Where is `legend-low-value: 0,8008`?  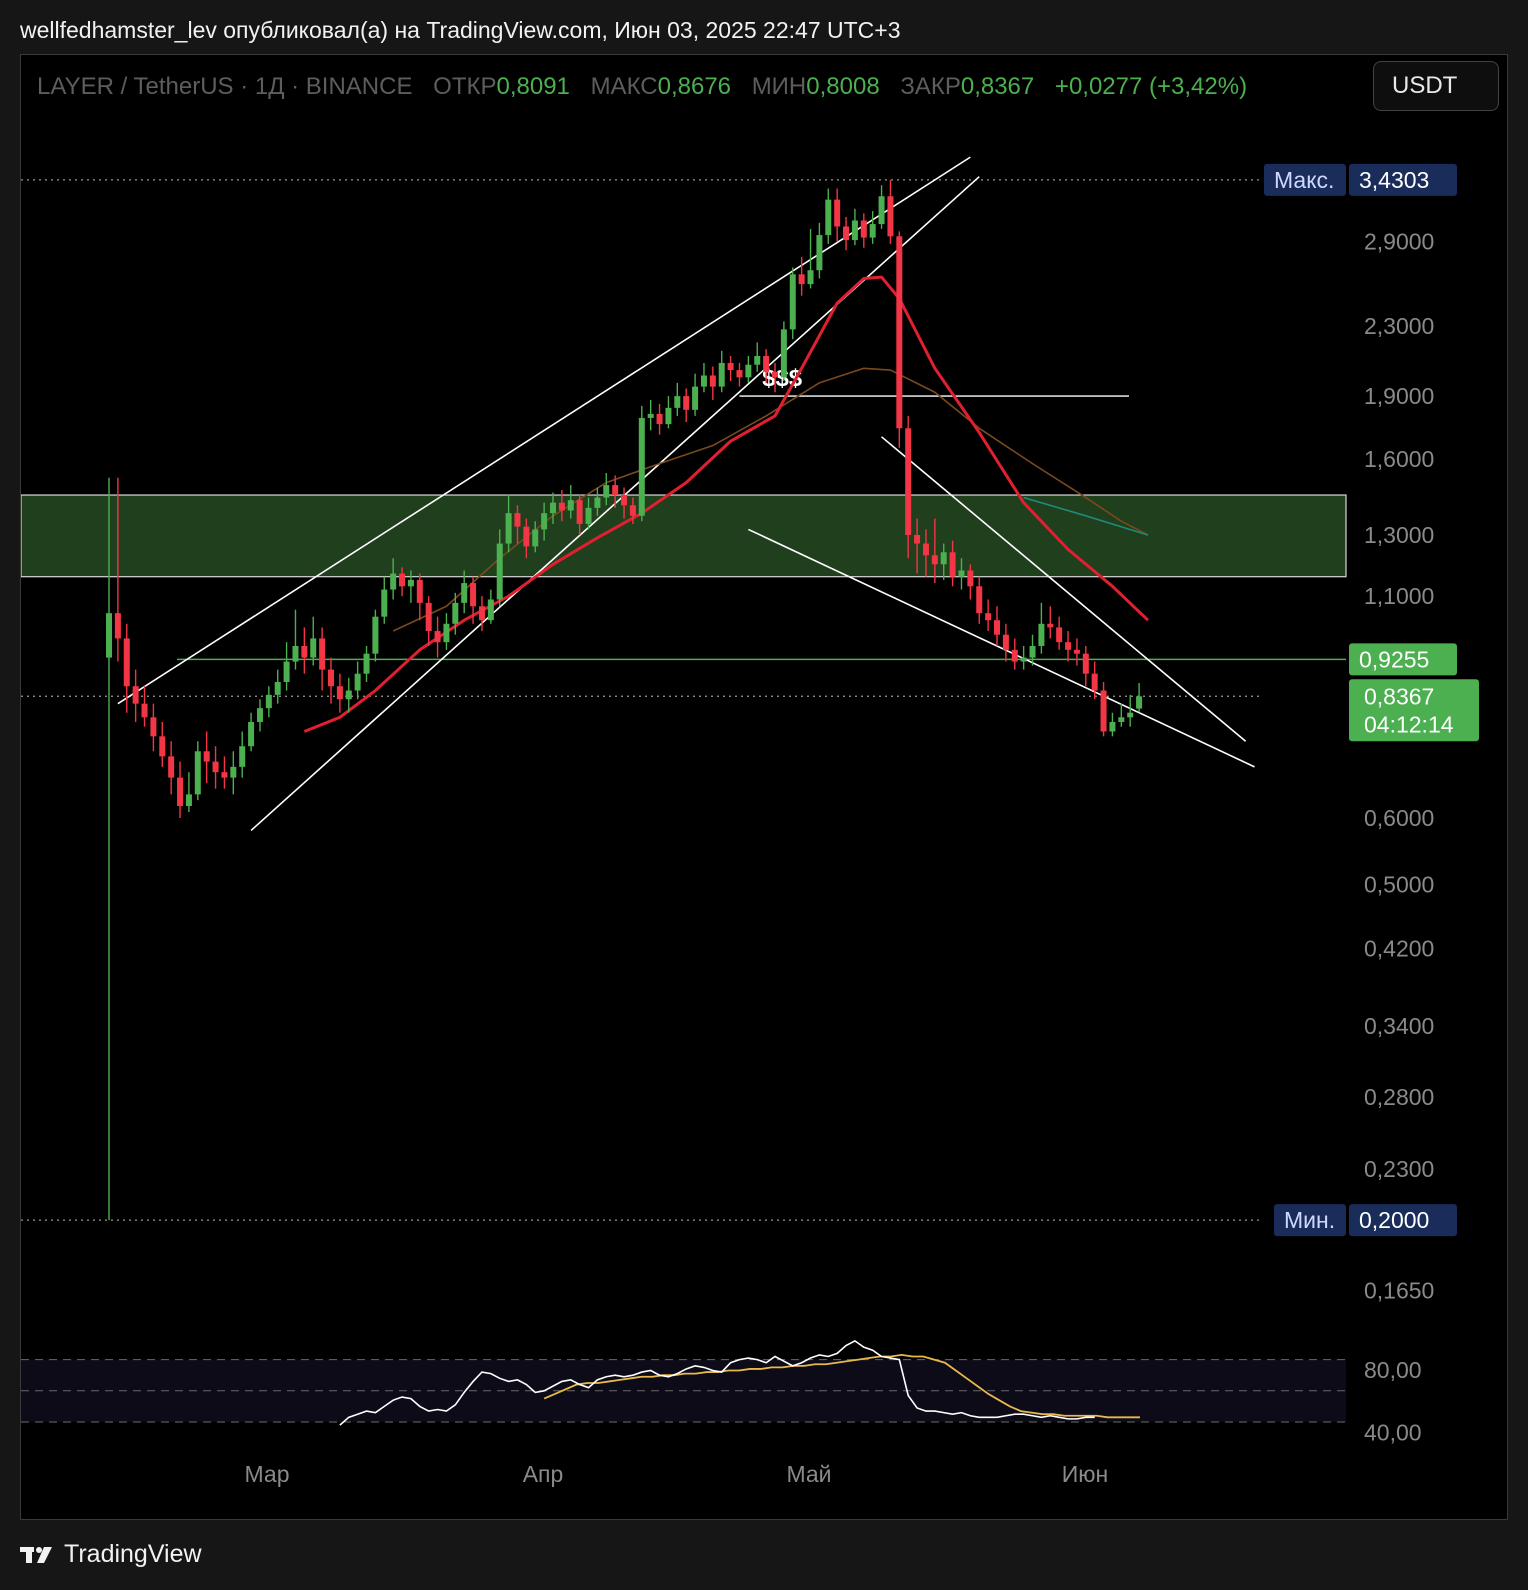
legend-low-value: 0,8008 is located at coordinates (843, 86).